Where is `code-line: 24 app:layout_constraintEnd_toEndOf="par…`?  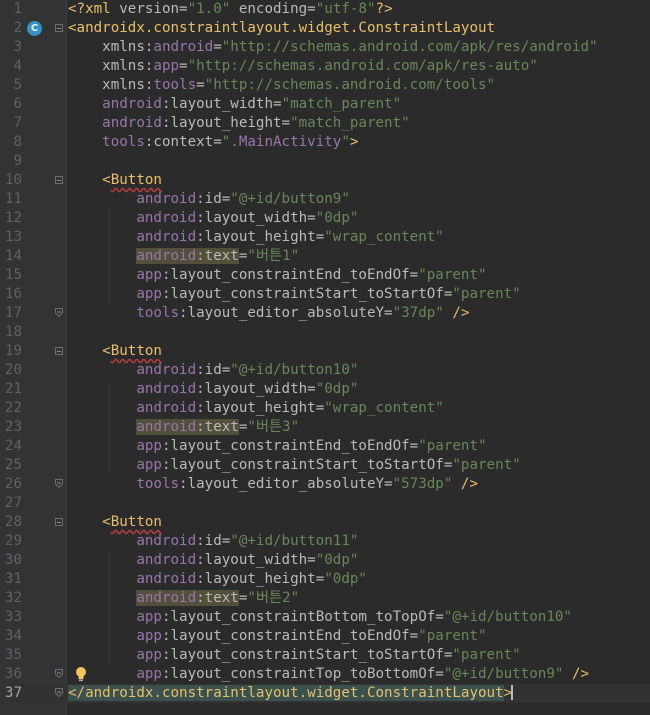
code-line: 24 app:layout_constraintEnd_toEndOf="par… is located at coordinates (325, 446).